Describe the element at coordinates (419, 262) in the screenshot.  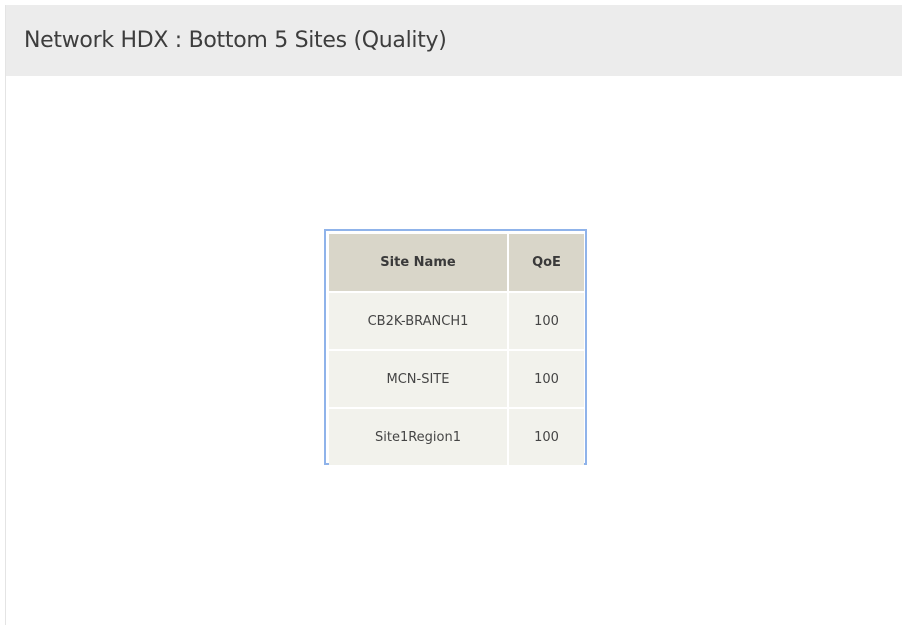
I see `column-header-site-name: Site Name` at that location.